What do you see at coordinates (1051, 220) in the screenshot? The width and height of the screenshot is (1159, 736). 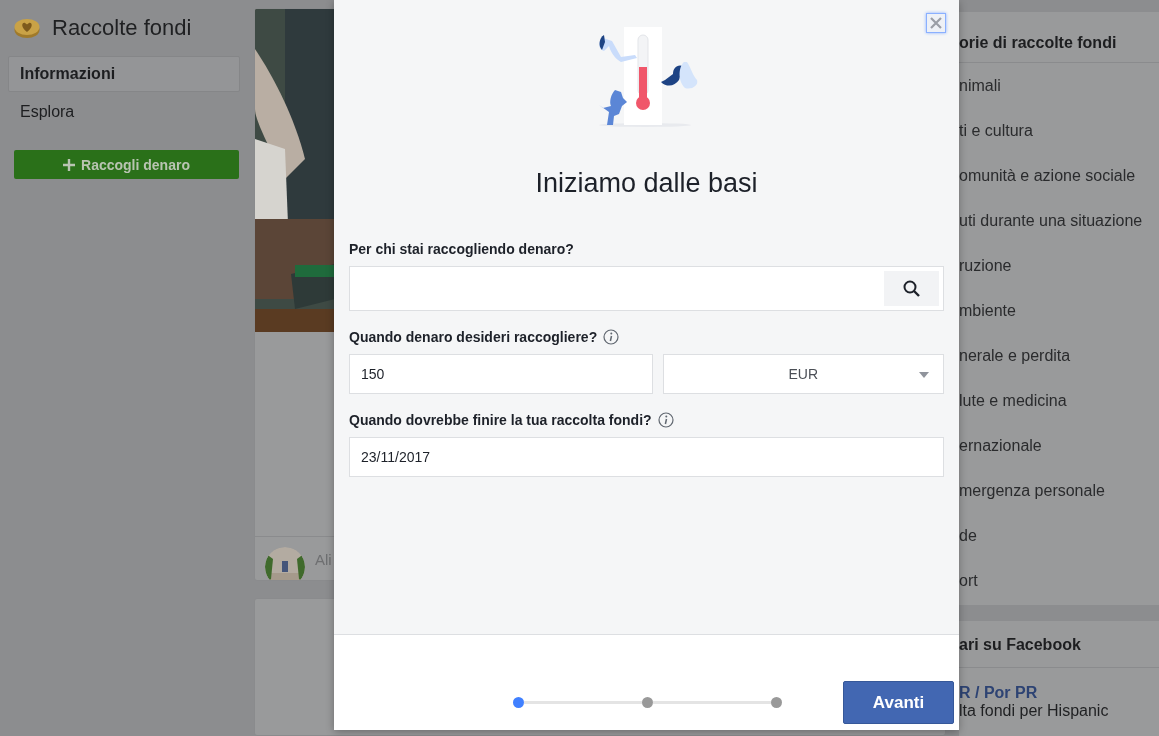 I see `category-link: uti durante una situazione` at bounding box center [1051, 220].